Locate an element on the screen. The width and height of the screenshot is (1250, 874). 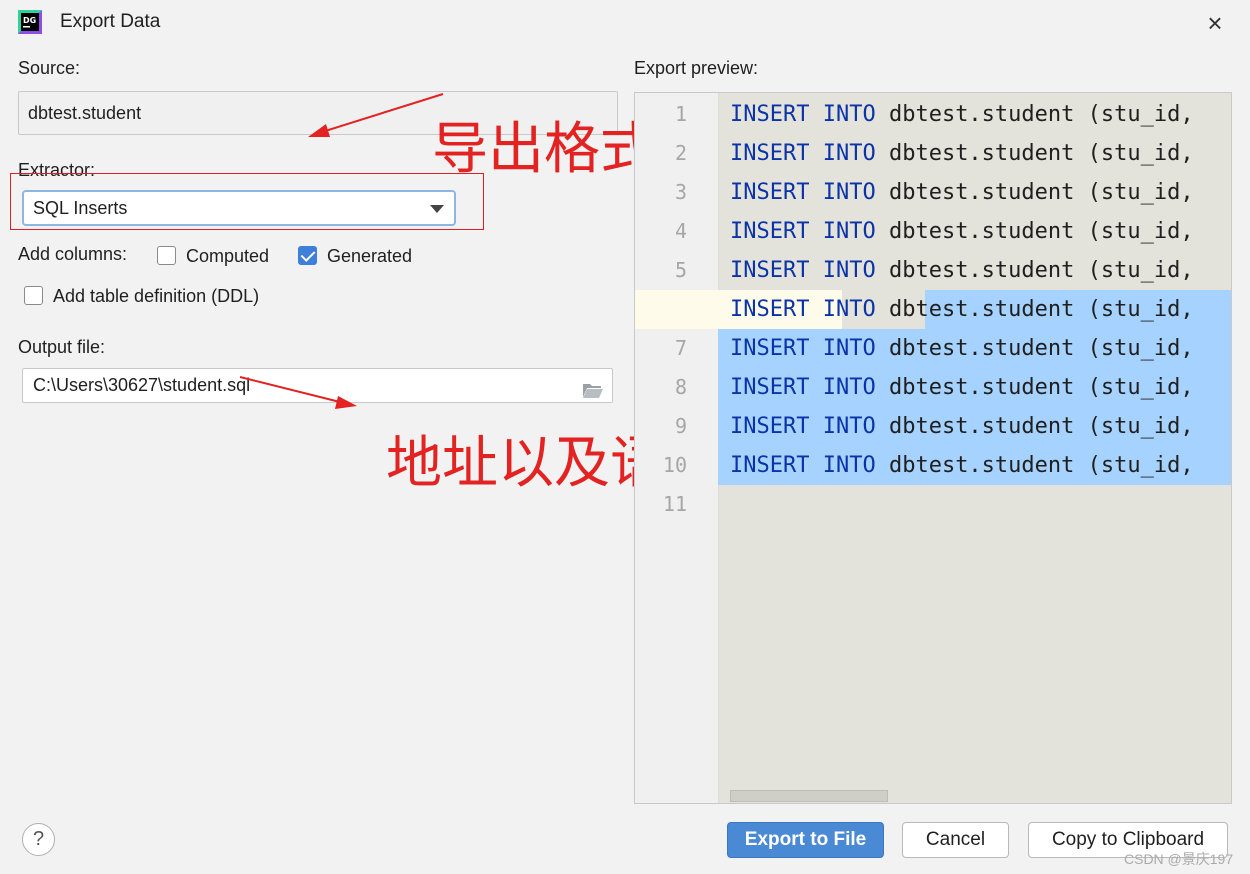
line-number: 11 is located at coordinates (674, 504).